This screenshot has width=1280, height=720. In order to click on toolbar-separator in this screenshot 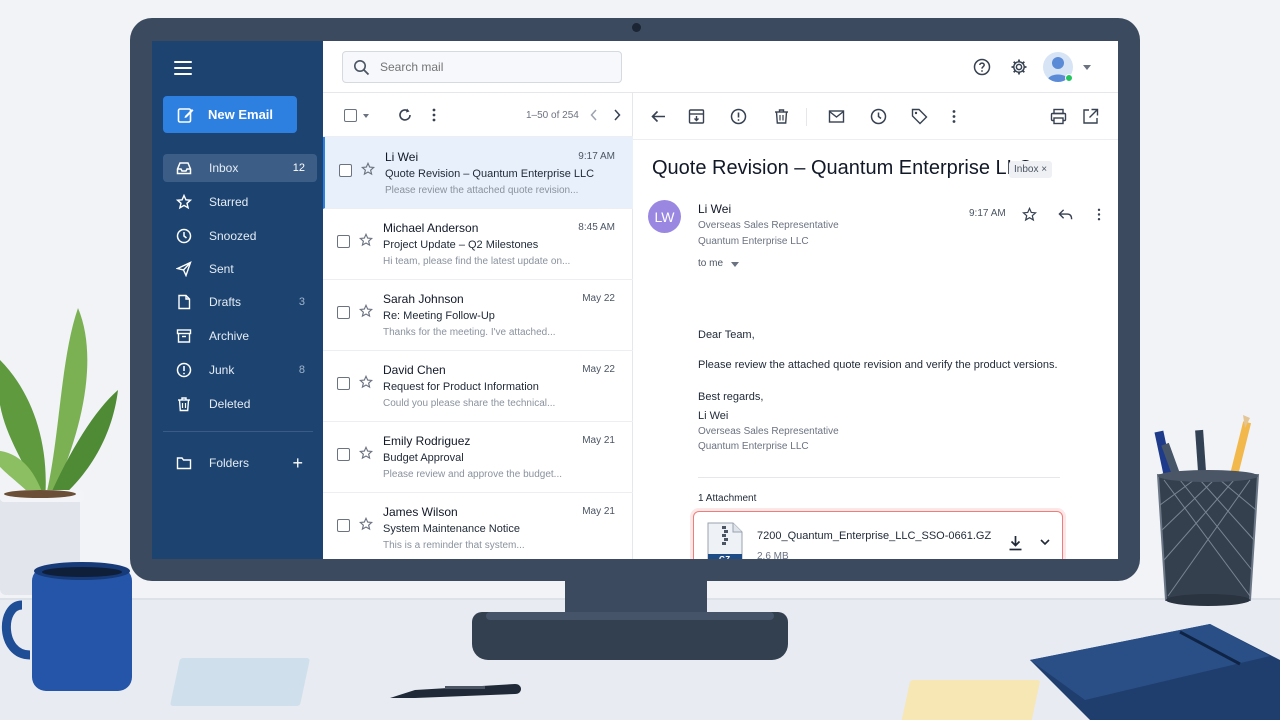, I will do `click(806, 117)`.